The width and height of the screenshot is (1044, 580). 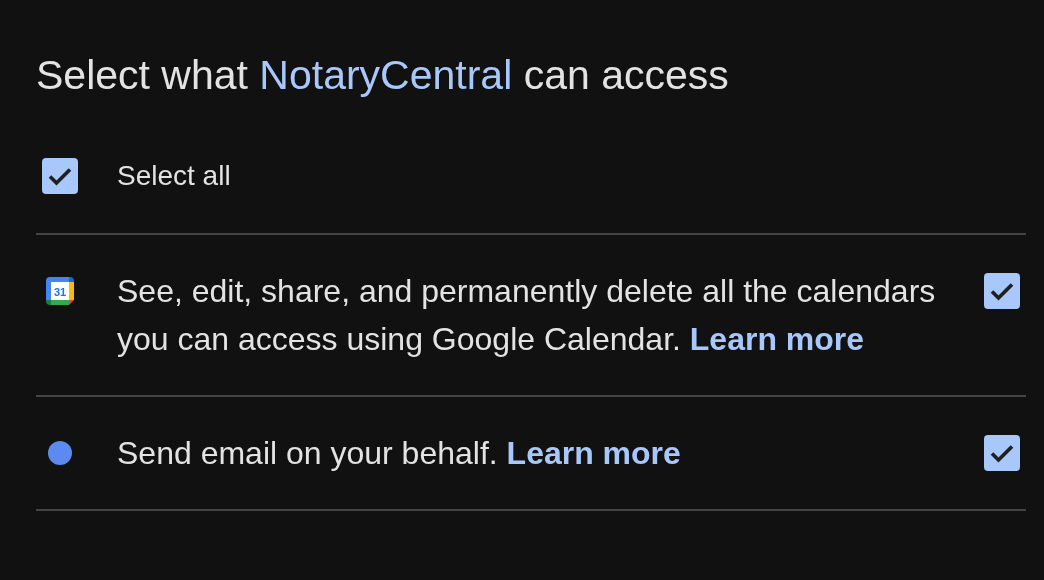 What do you see at coordinates (527, 315) in the screenshot?
I see `permission-description: See, edit, share, and permanently delete all the calendars you can access using Google Calendar. Learn more` at bounding box center [527, 315].